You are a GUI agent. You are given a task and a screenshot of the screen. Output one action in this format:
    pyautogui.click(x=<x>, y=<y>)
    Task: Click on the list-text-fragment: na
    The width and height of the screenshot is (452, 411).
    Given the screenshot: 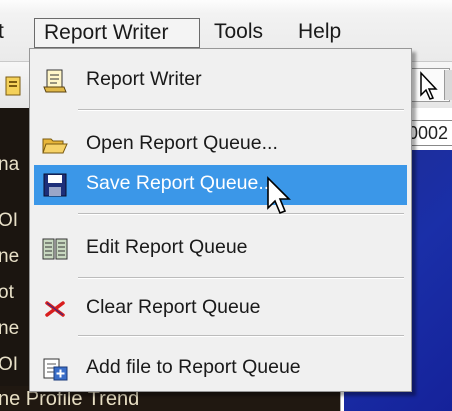 What is the action you would take?
    pyautogui.click(x=10, y=164)
    